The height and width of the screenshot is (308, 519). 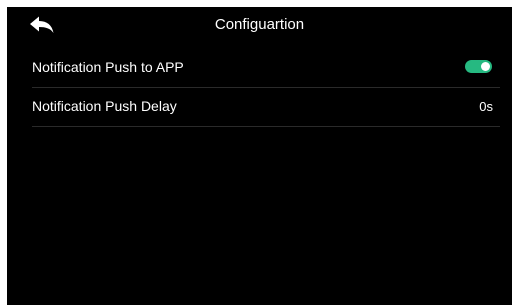 What do you see at coordinates (486, 106) in the screenshot?
I see `push-delay-value: 0s` at bounding box center [486, 106].